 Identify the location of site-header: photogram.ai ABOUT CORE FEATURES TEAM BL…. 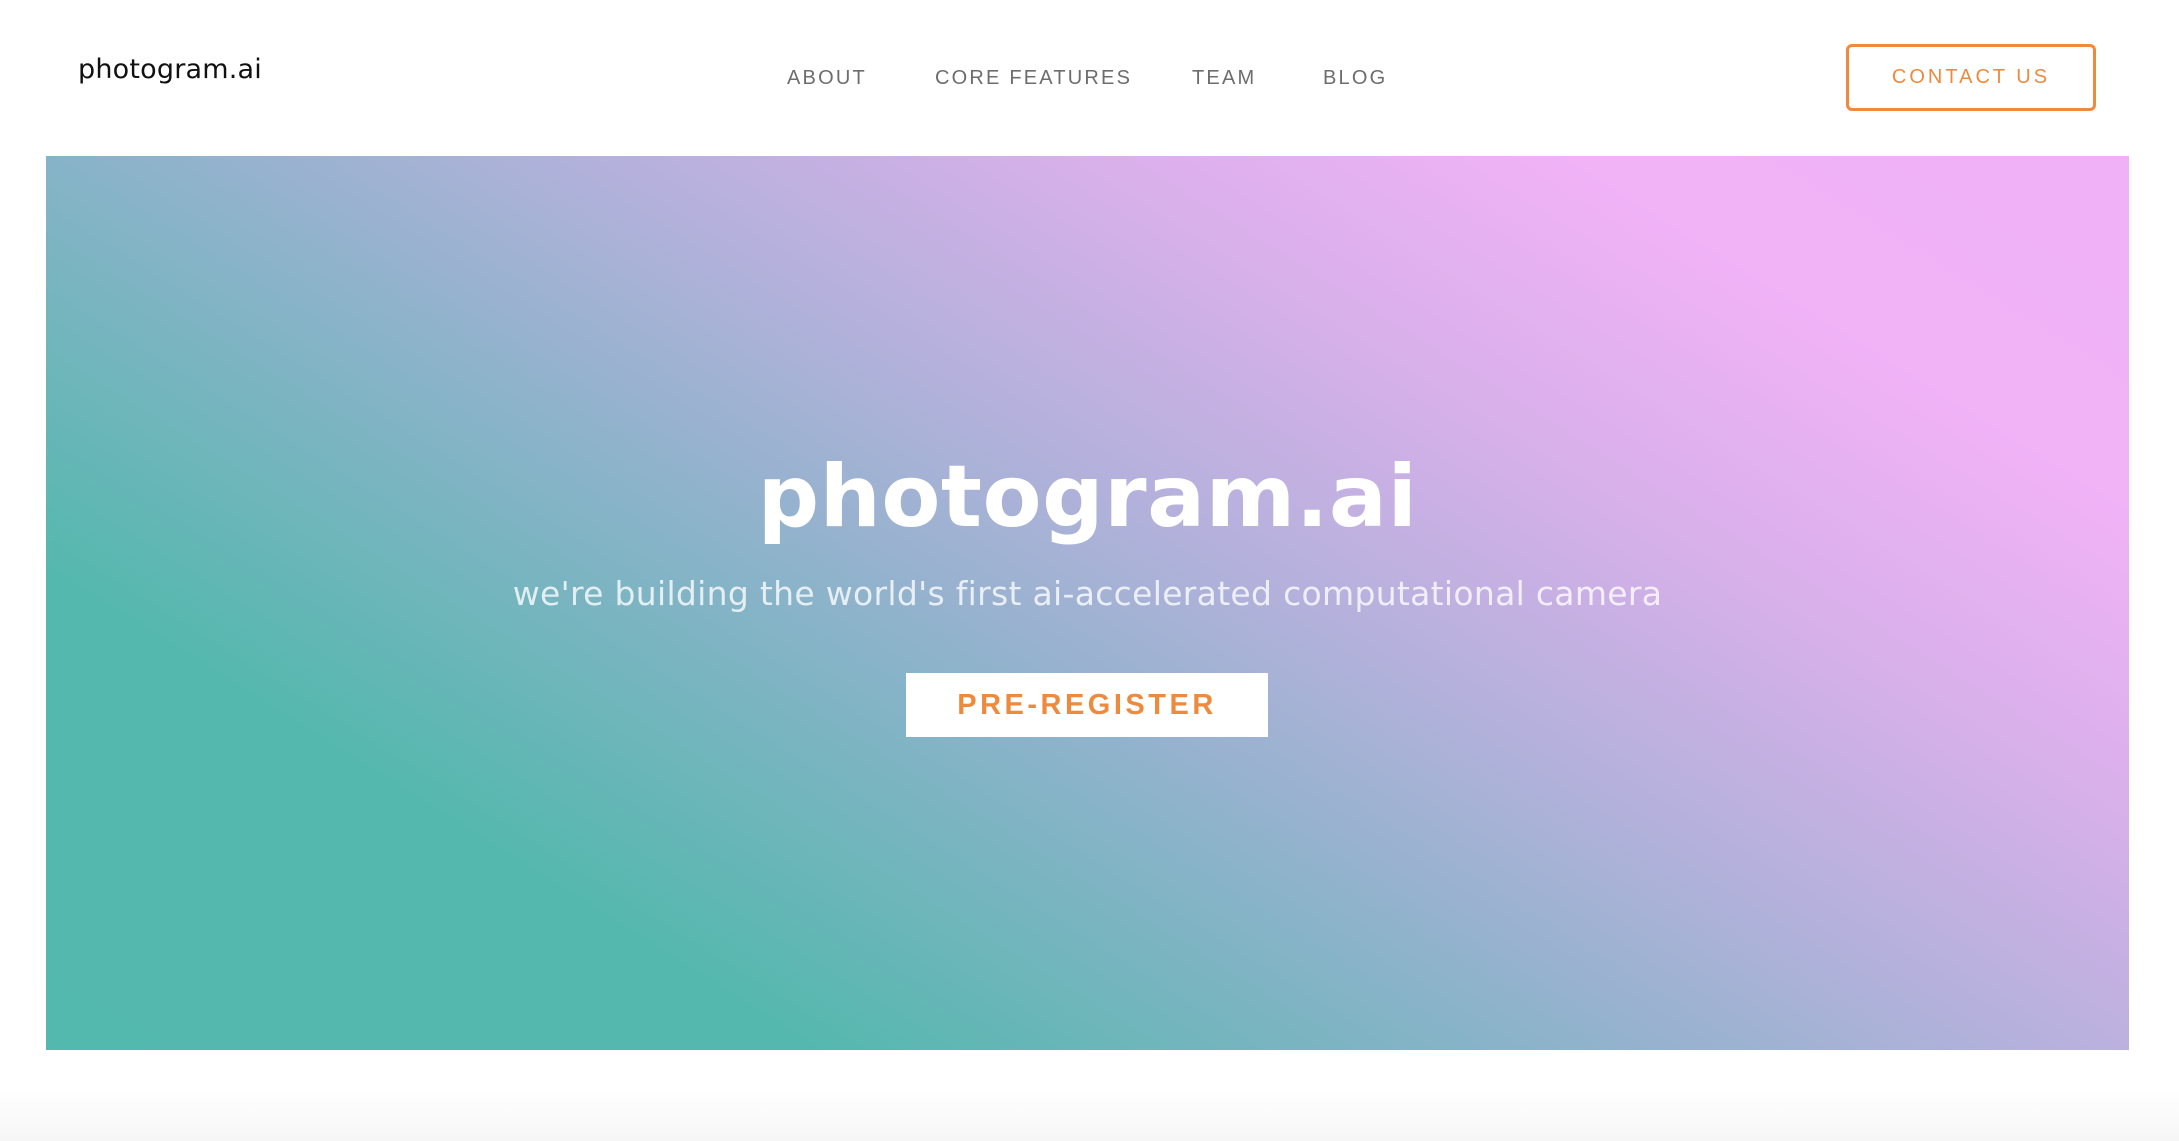
(1089, 77).